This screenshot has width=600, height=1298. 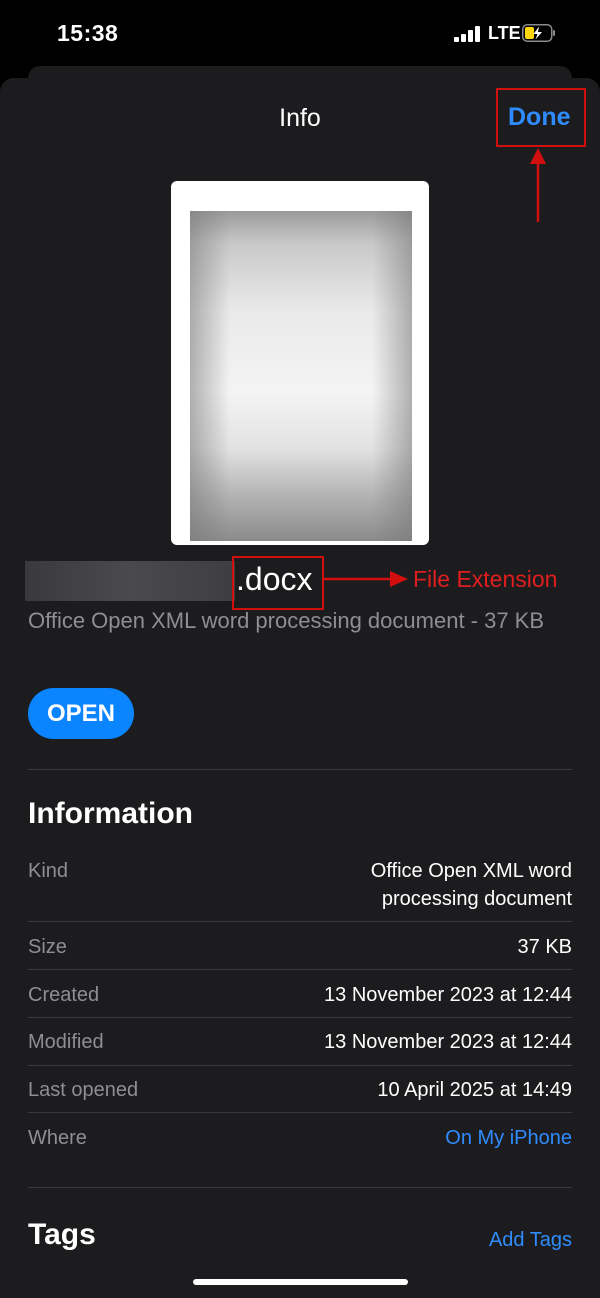 What do you see at coordinates (530, 1240) in the screenshot?
I see `add-tags-button: Add Tags` at bounding box center [530, 1240].